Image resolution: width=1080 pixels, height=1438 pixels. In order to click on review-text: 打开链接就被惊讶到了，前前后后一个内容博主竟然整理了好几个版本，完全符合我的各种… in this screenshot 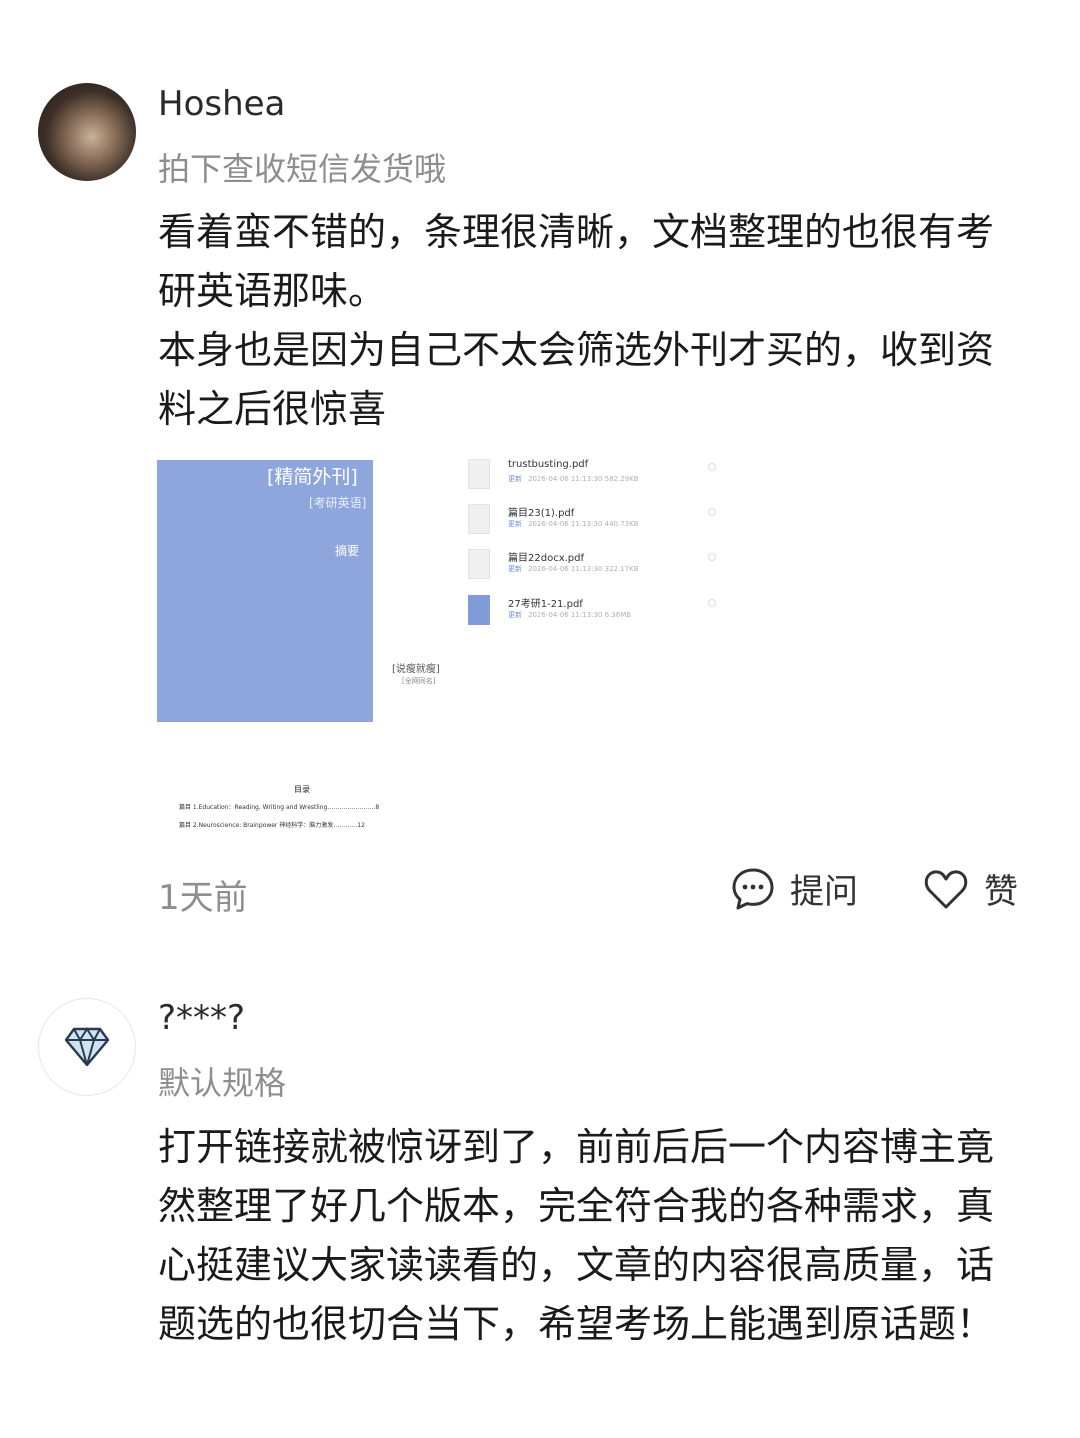, I will do `click(588, 1236)`.